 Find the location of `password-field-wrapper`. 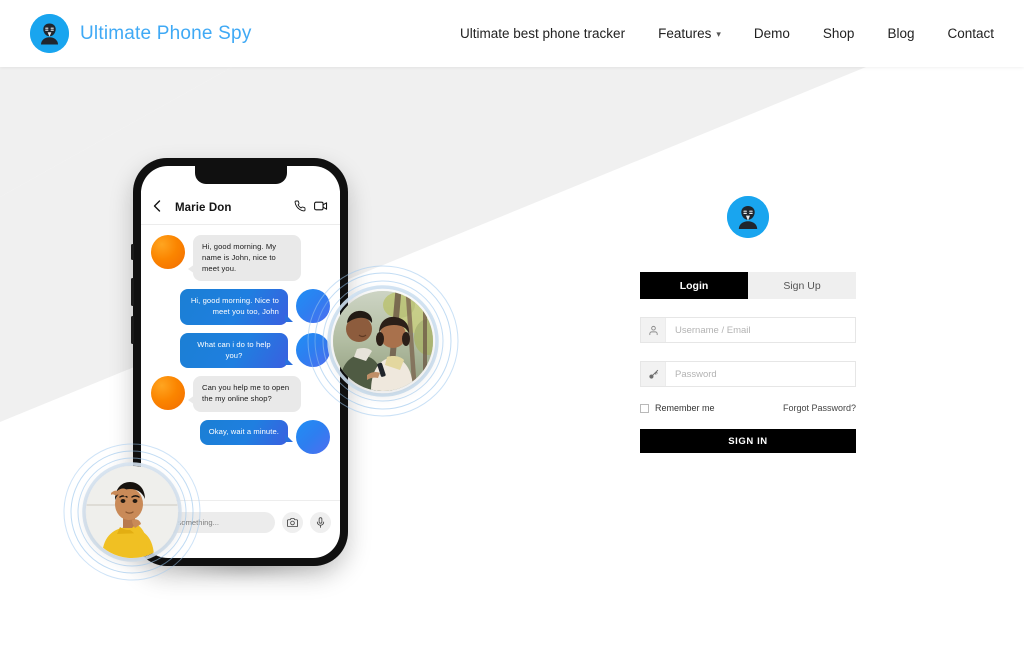

password-field-wrapper is located at coordinates (748, 374).